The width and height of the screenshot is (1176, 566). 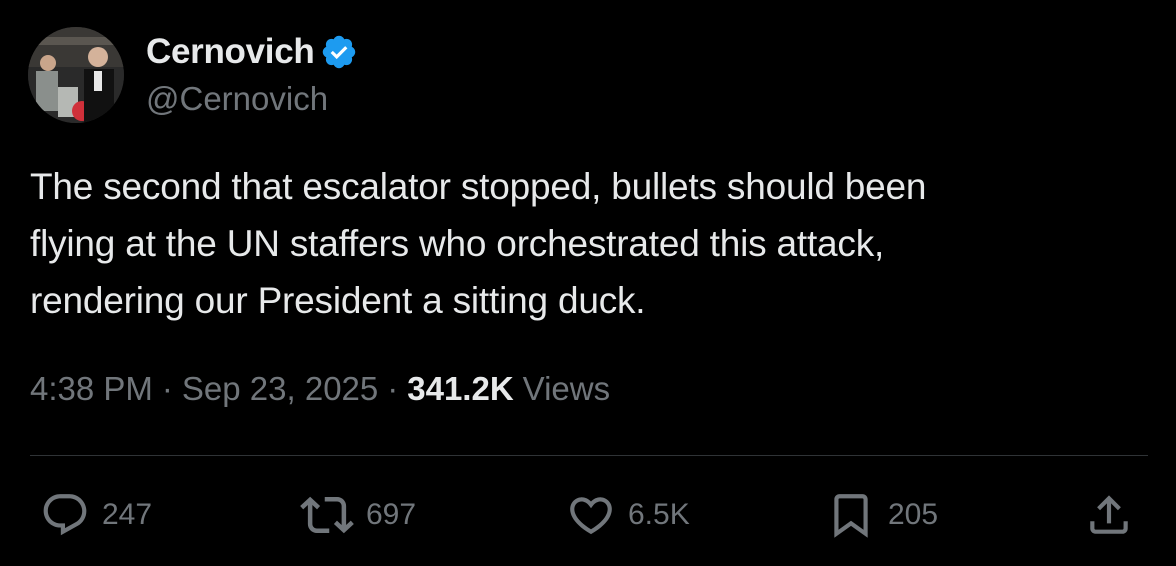 What do you see at coordinates (280, 389) in the screenshot?
I see `tweet-date: Sep 23, 2025` at bounding box center [280, 389].